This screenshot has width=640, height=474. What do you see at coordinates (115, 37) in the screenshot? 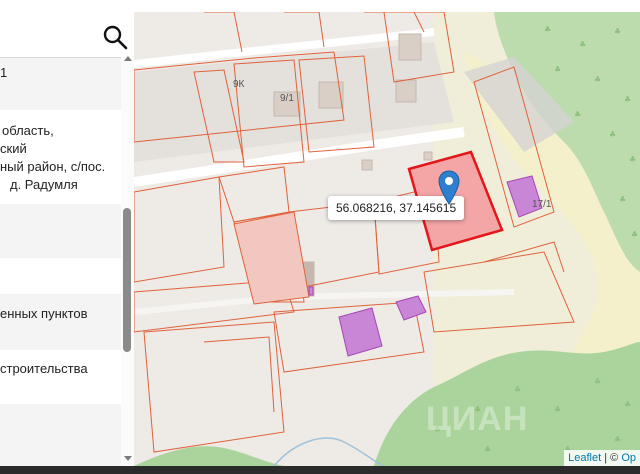
I see `search-icon` at bounding box center [115, 37].